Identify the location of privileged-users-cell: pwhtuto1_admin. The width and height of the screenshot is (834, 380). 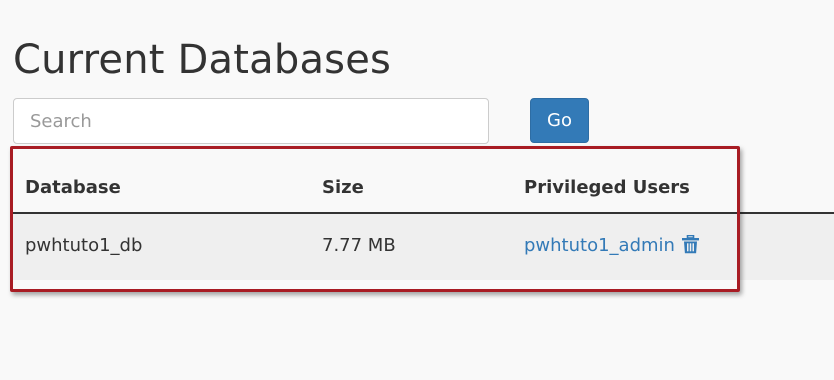
(611, 246).